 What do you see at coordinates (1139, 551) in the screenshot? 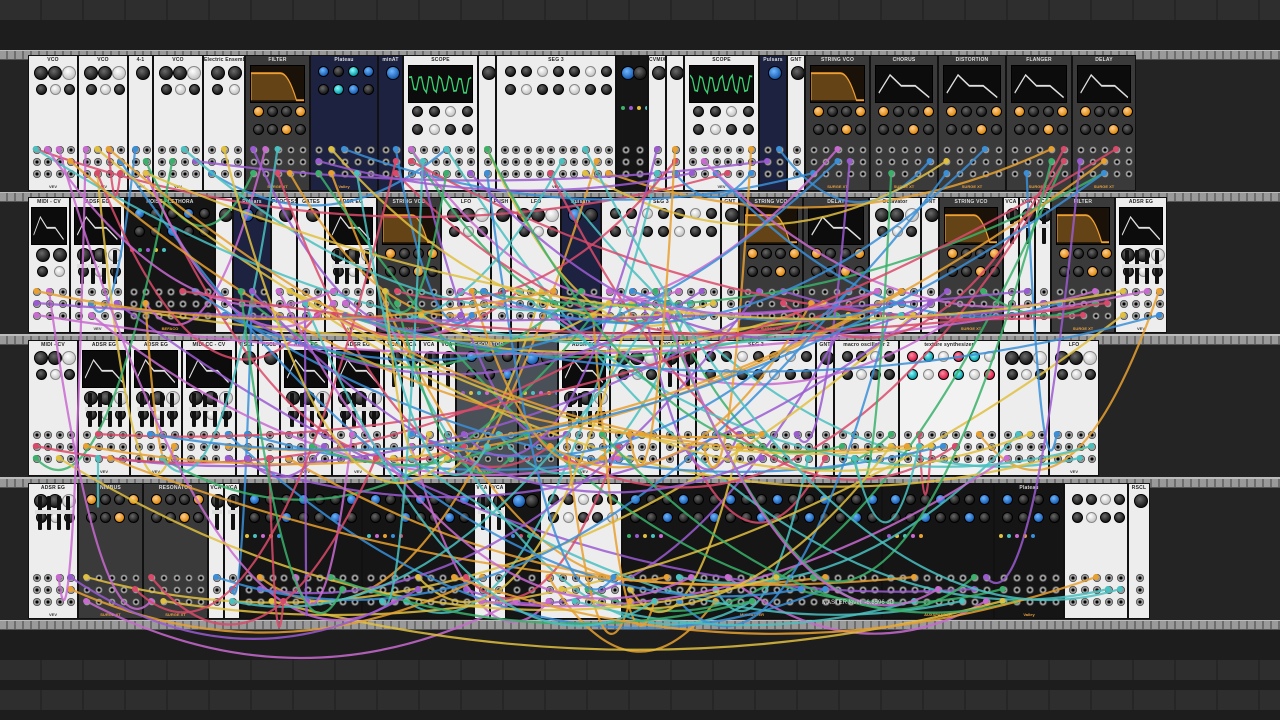
I see `module-rscl: RSCL` at bounding box center [1139, 551].